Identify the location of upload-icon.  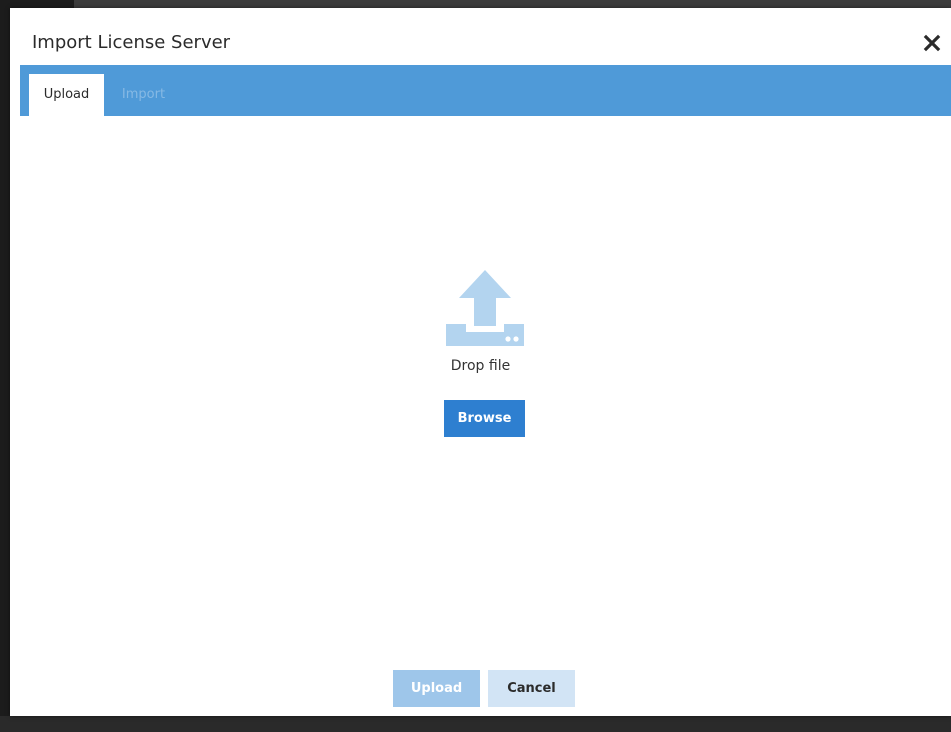
(485, 307).